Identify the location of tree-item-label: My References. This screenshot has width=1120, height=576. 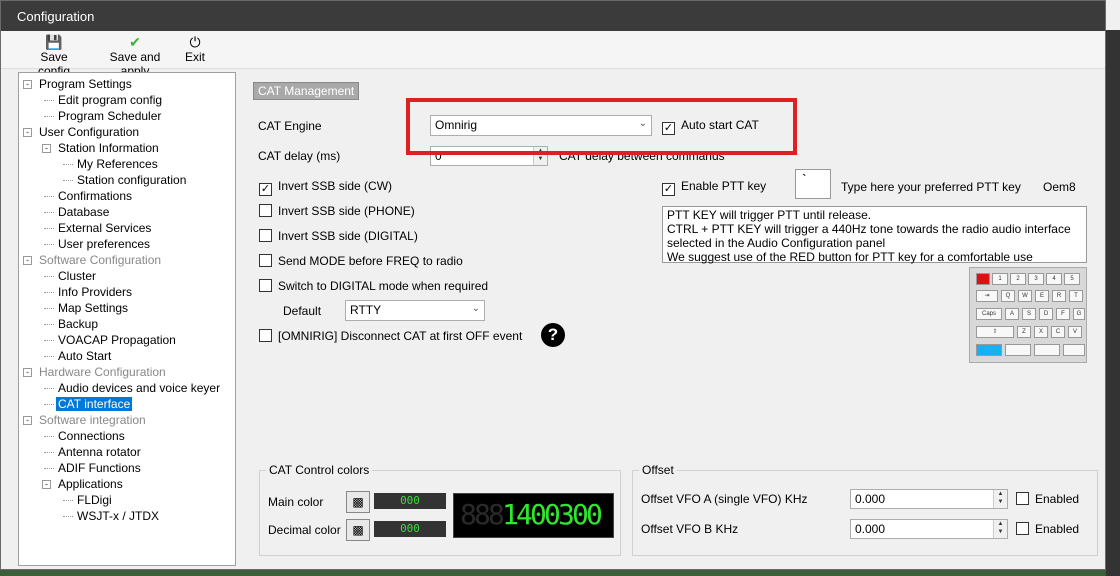
(117, 164).